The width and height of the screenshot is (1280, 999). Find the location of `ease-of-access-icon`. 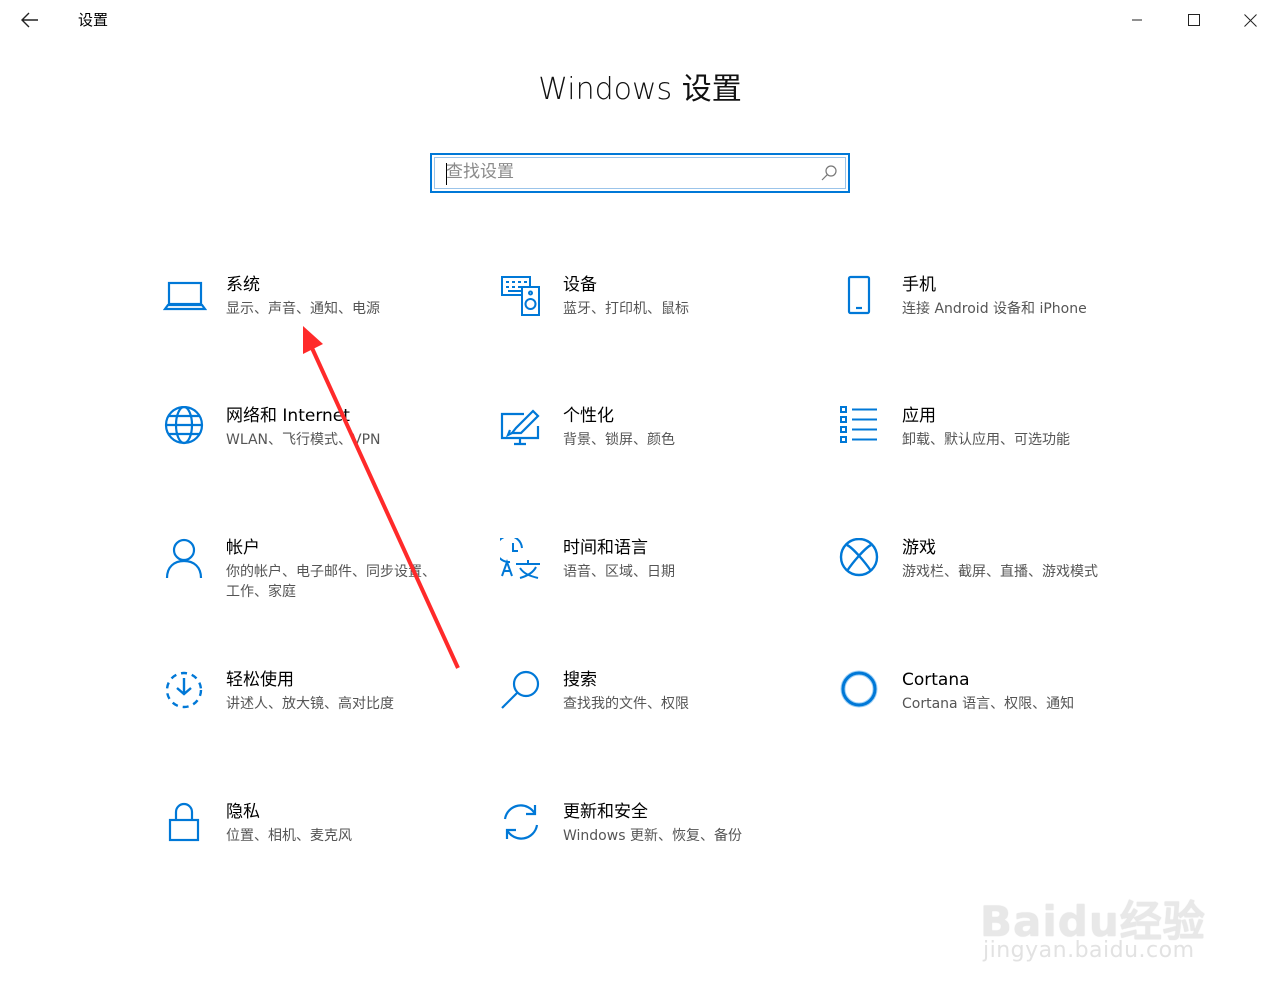

ease-of-access-icon is located at coordinates (185, 692).